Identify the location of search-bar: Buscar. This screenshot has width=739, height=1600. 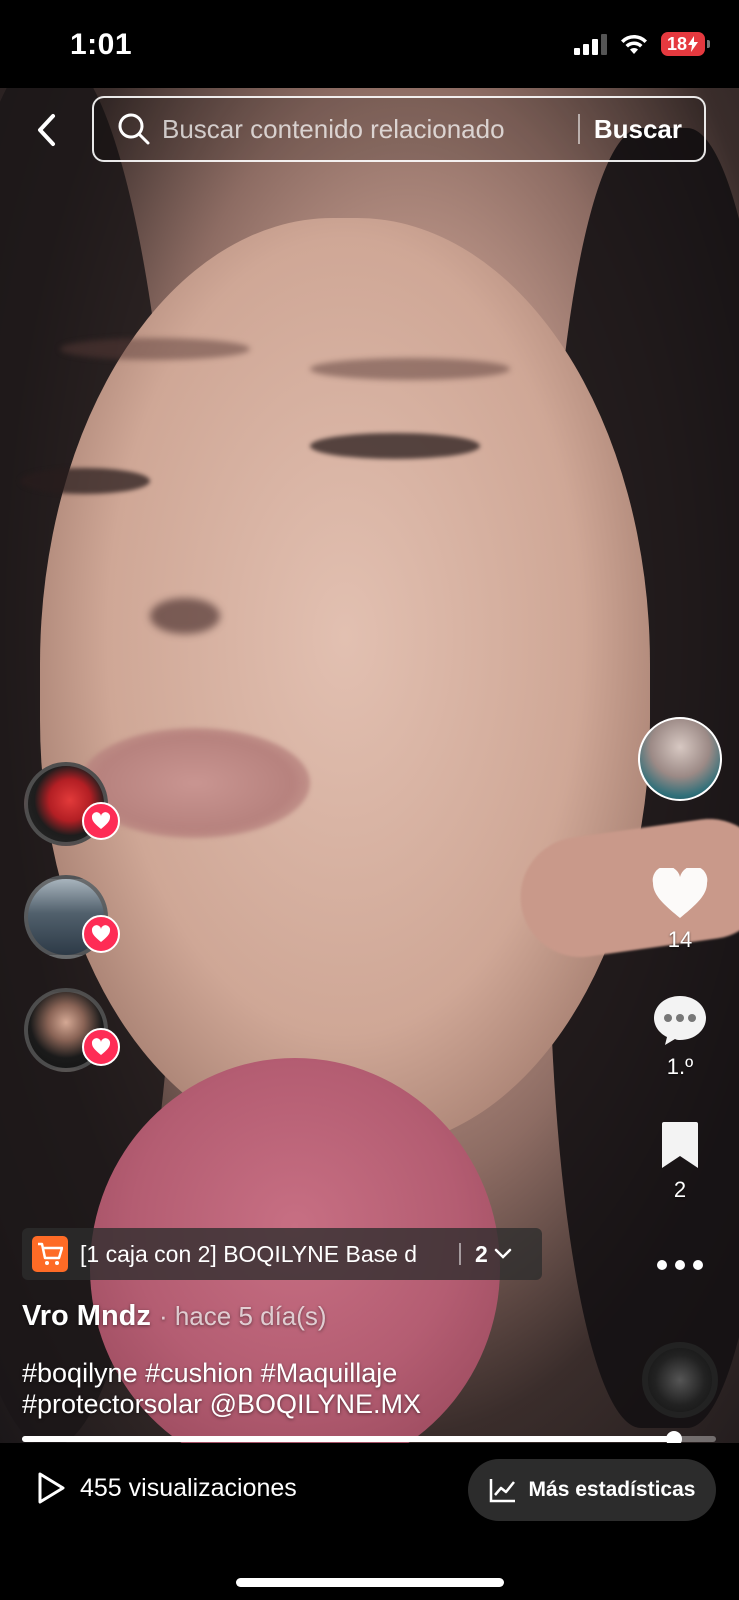
(399, 129).